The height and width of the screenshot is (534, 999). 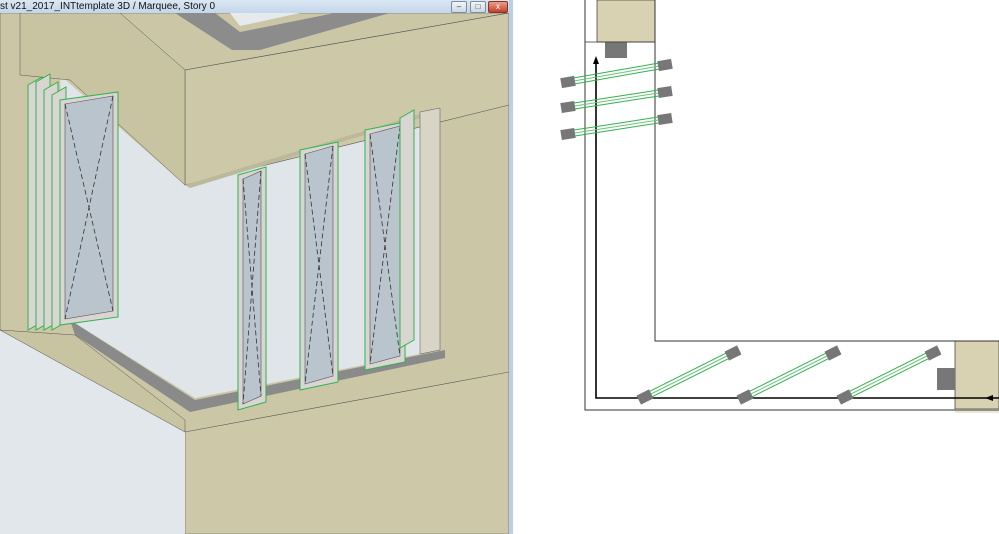 I want to click on column-top, so click(x=616, y=50).